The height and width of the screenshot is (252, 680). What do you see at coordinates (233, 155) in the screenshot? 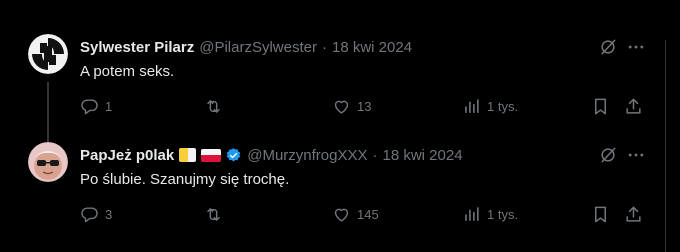
I see `verified-badge-icon` at bounding box center [233, 155].